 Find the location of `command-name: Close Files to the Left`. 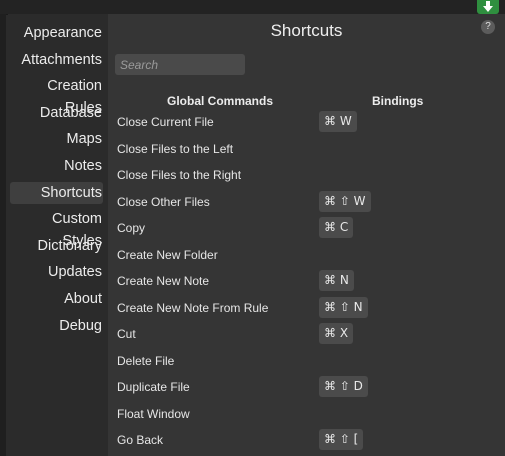

command-name: Close Files to the Left is located at coordinates (175, 148).